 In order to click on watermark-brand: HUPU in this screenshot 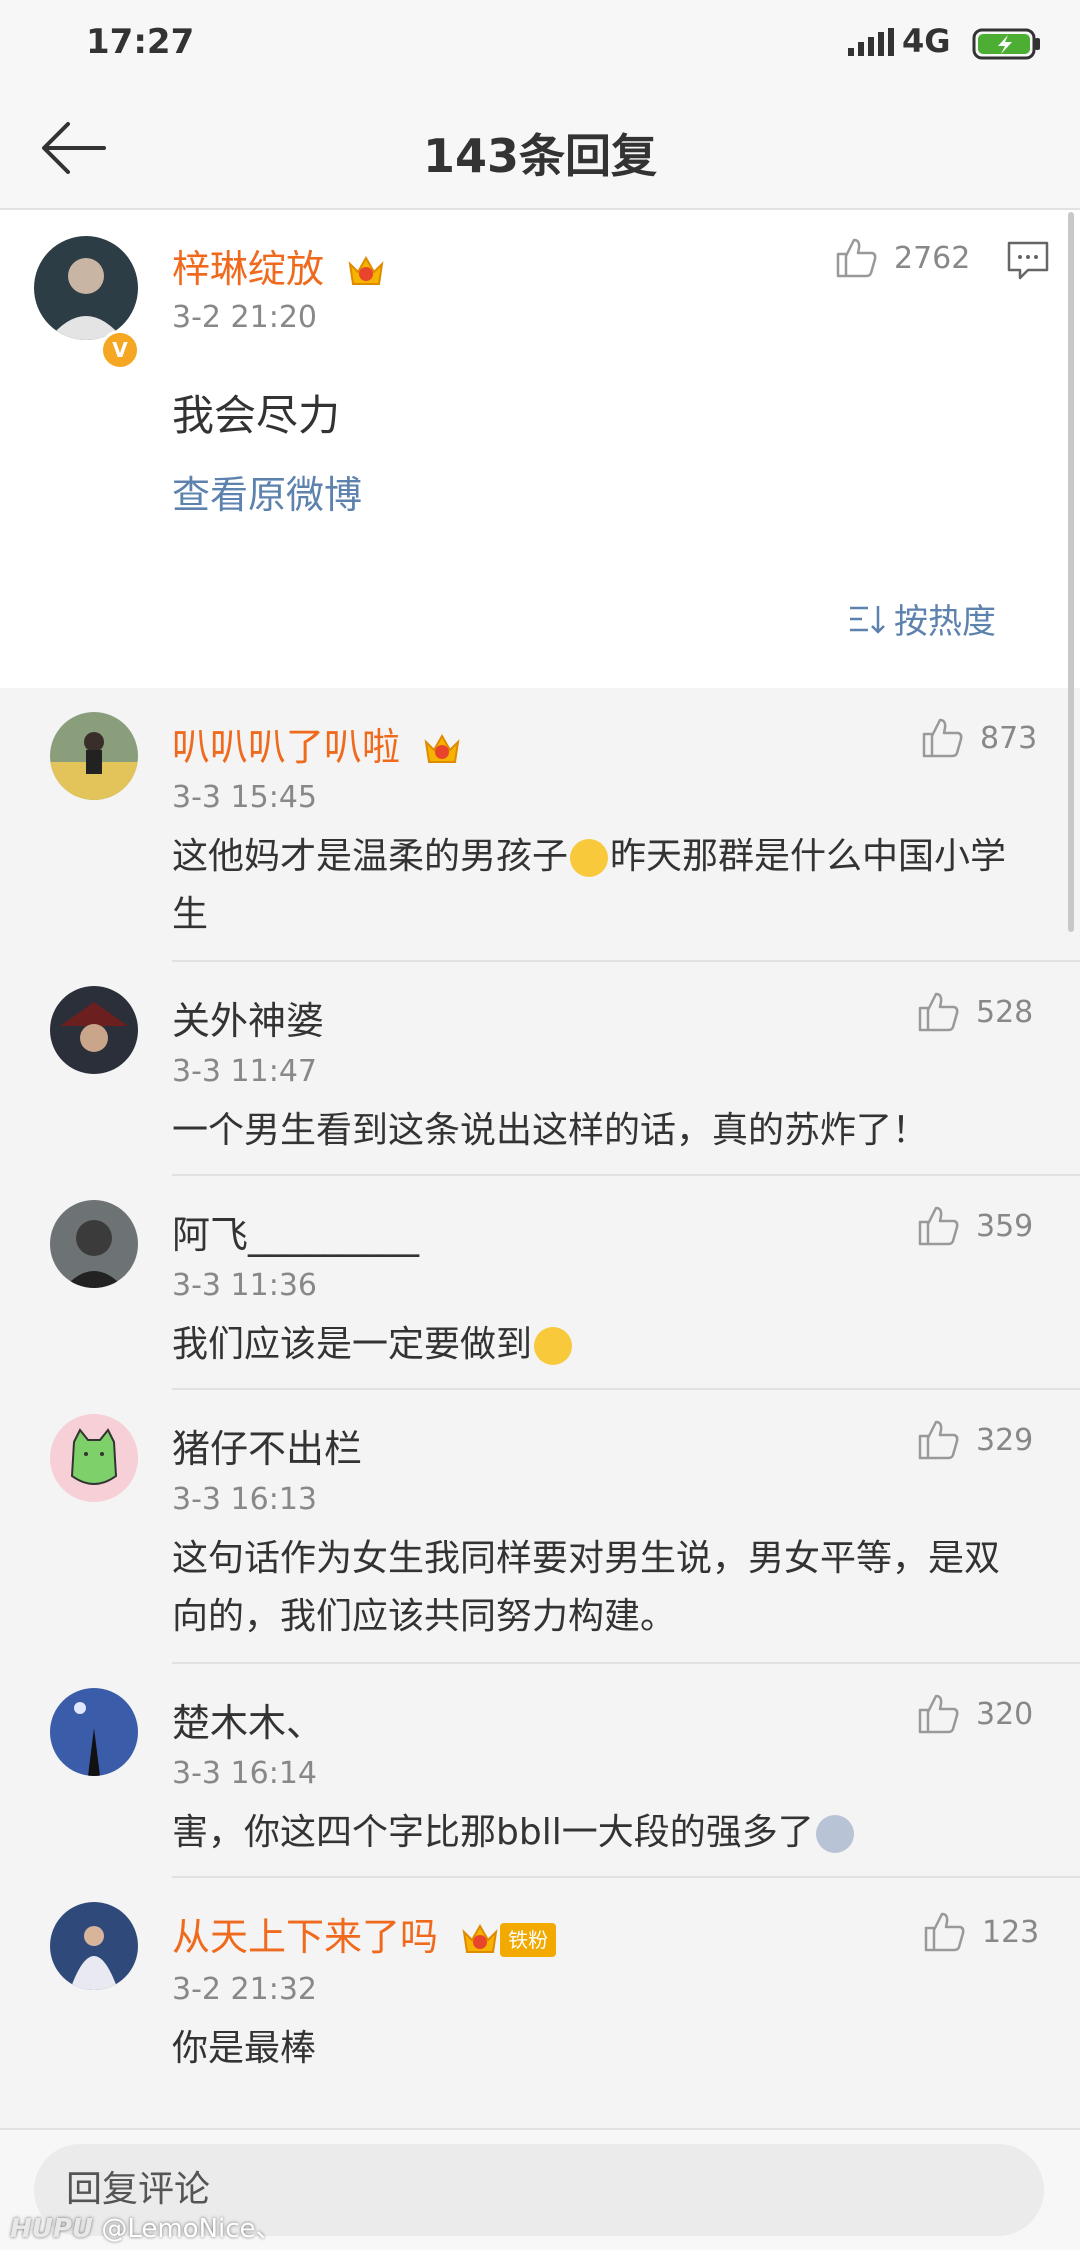, I will do `click(52, 2229)`.